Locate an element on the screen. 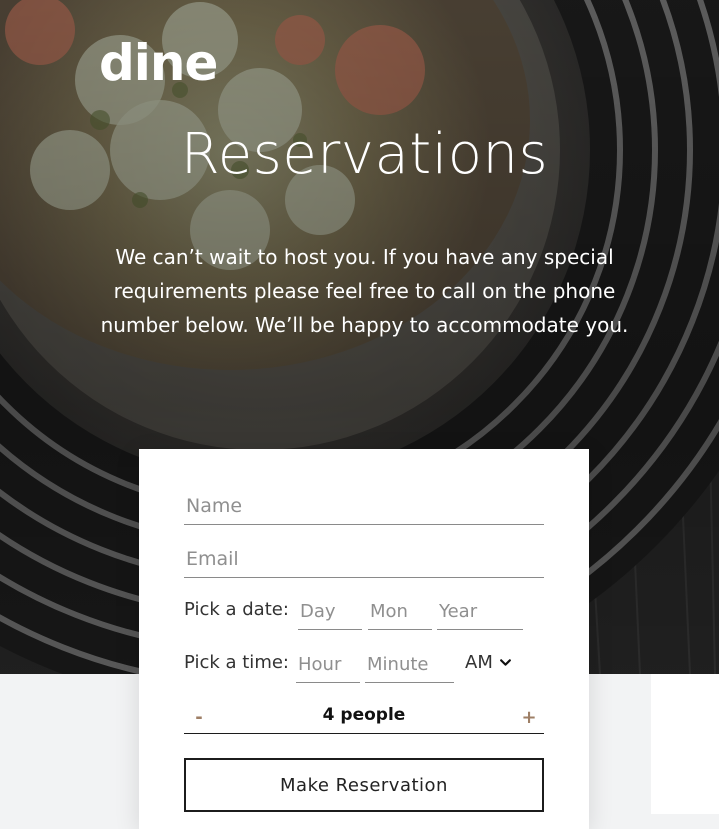  month-field is located at coordinates (400, 612).